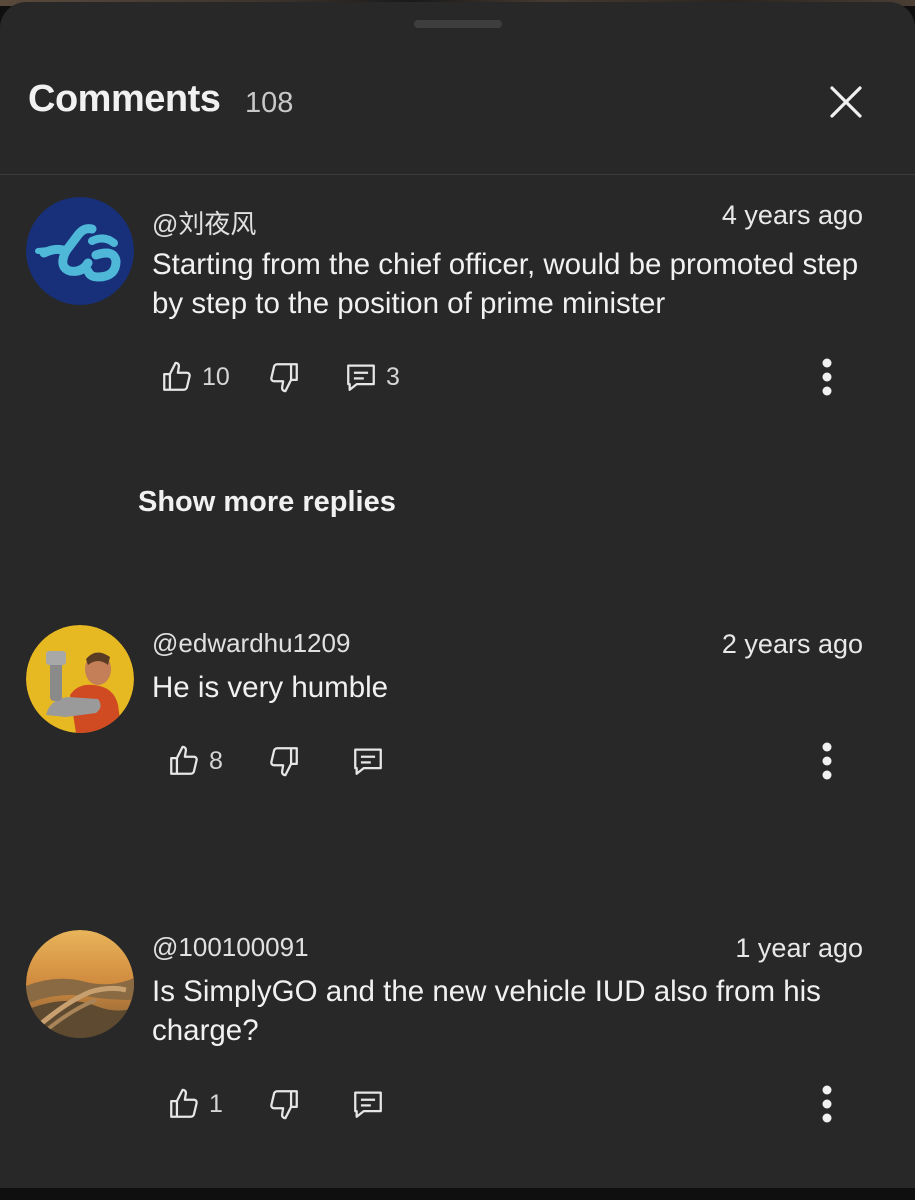  Describe the element at coordinates (267, 502) in the screenshot. I see `show-more-replies-button: Show more replies` at that location.